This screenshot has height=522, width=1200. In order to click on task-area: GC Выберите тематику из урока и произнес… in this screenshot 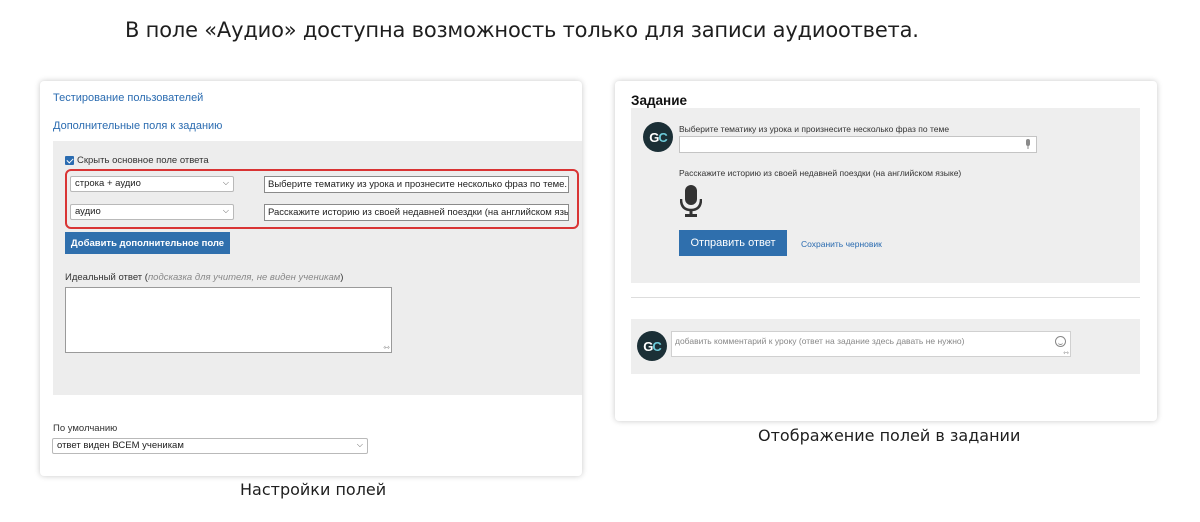, I will do `click(885, 195)`.